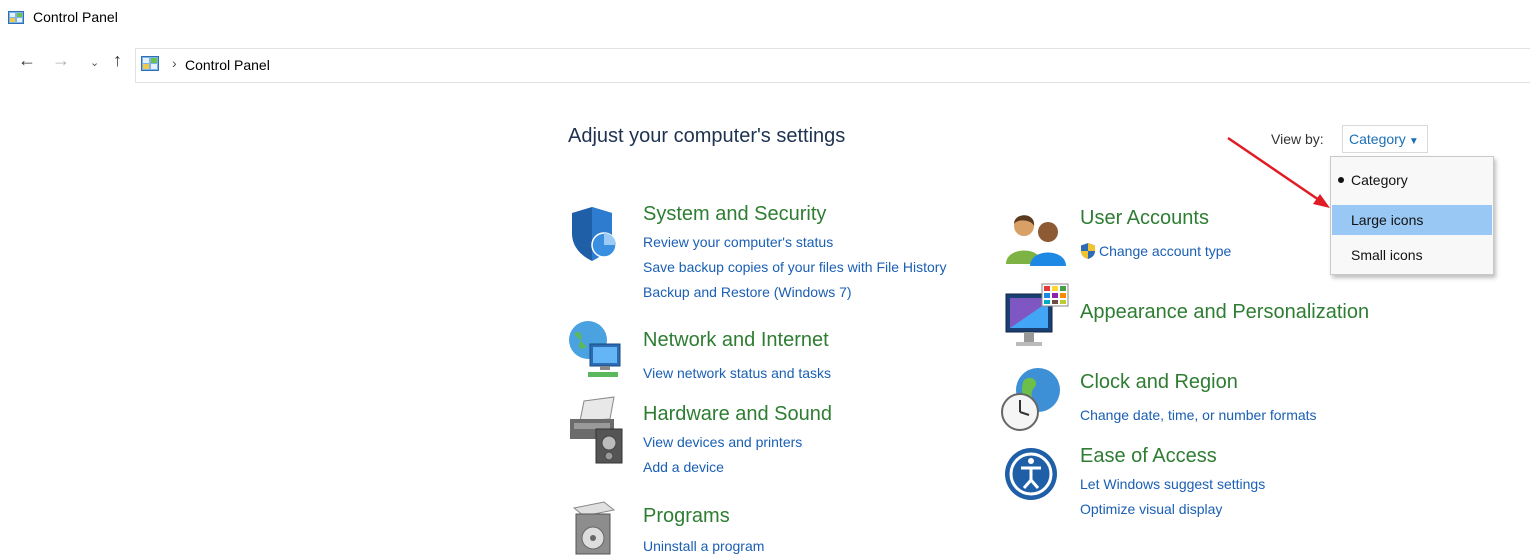 This screenshot has width=1530, height=558. What do you see at coordinates (1412, 180) in the screenshot?
I see `menu-item-category: Category` at bounding box center [1412, 180].